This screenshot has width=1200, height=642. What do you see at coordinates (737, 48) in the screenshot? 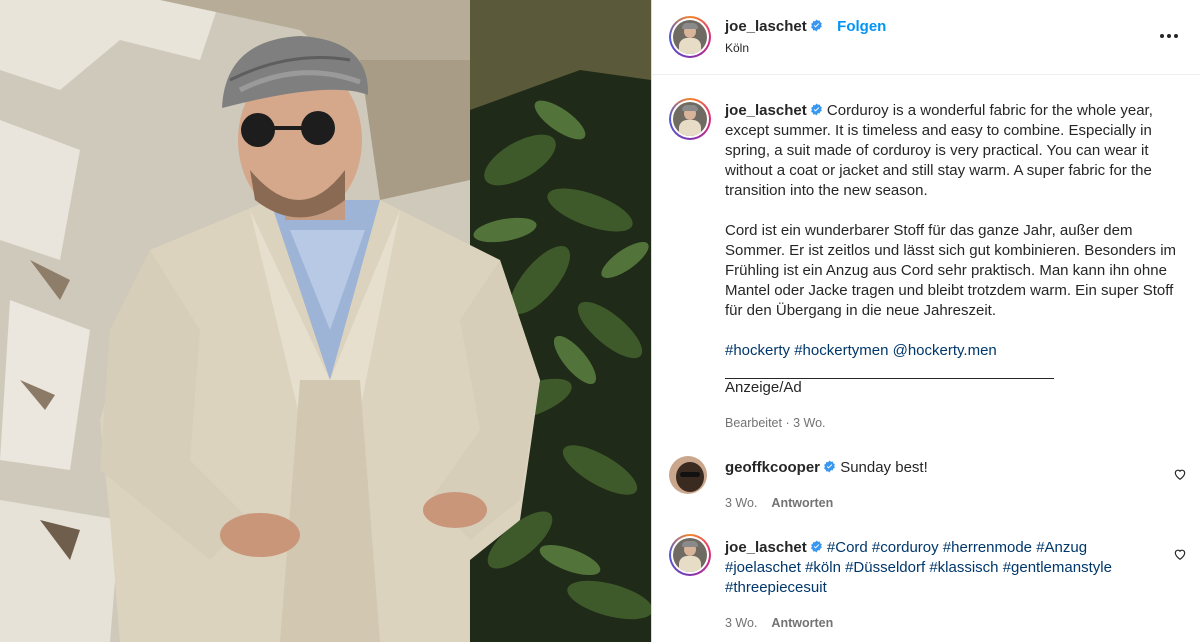
I see `post-location: Köln` at bounding box center [737, 48].